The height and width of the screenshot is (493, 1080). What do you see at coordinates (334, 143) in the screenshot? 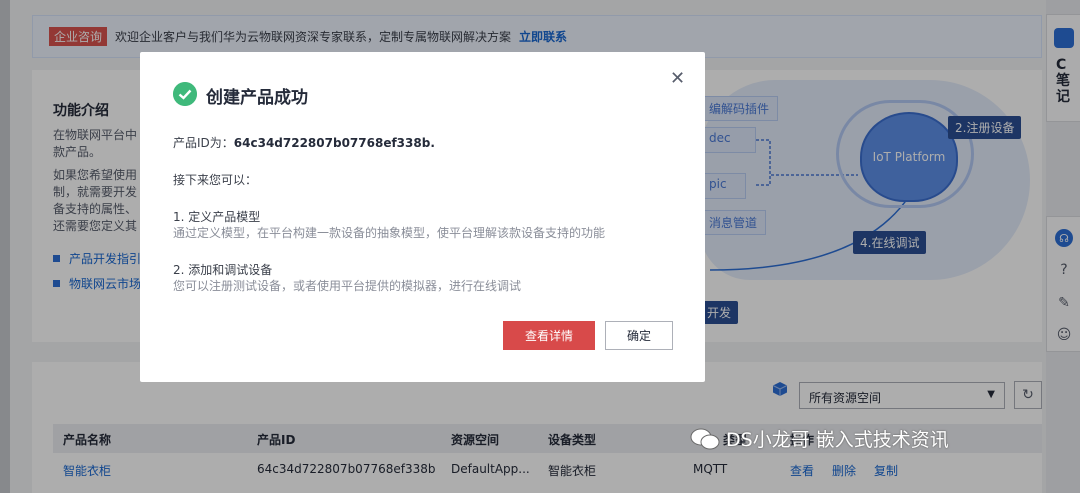
I see `product-id-value: 64c34d722807b07768ef338b.` at bounding box center [334, 143].